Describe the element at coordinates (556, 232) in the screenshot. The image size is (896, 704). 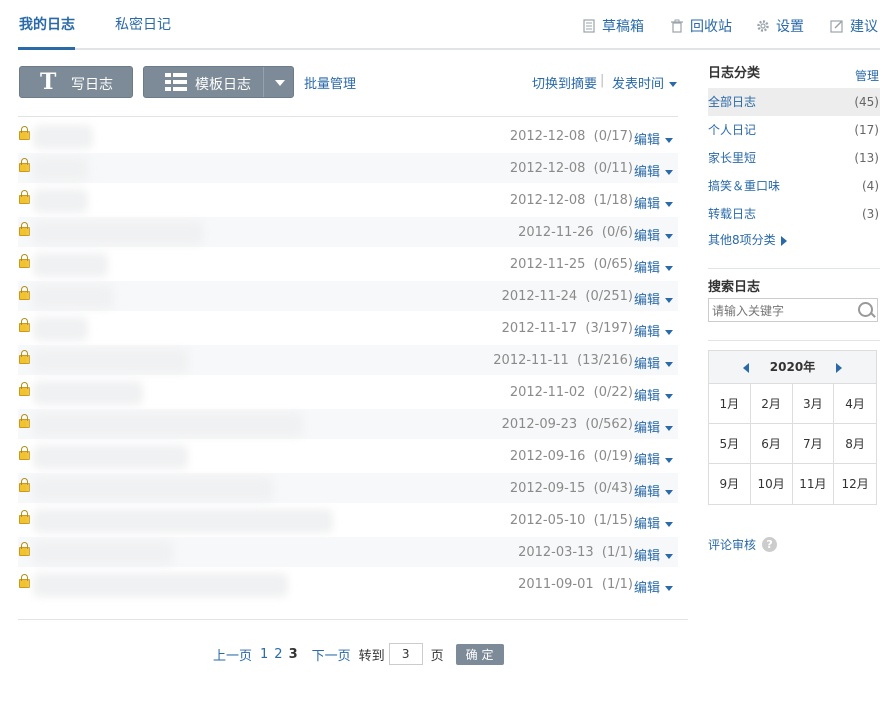
I see `entry-date: 2012-11-26` at that location.